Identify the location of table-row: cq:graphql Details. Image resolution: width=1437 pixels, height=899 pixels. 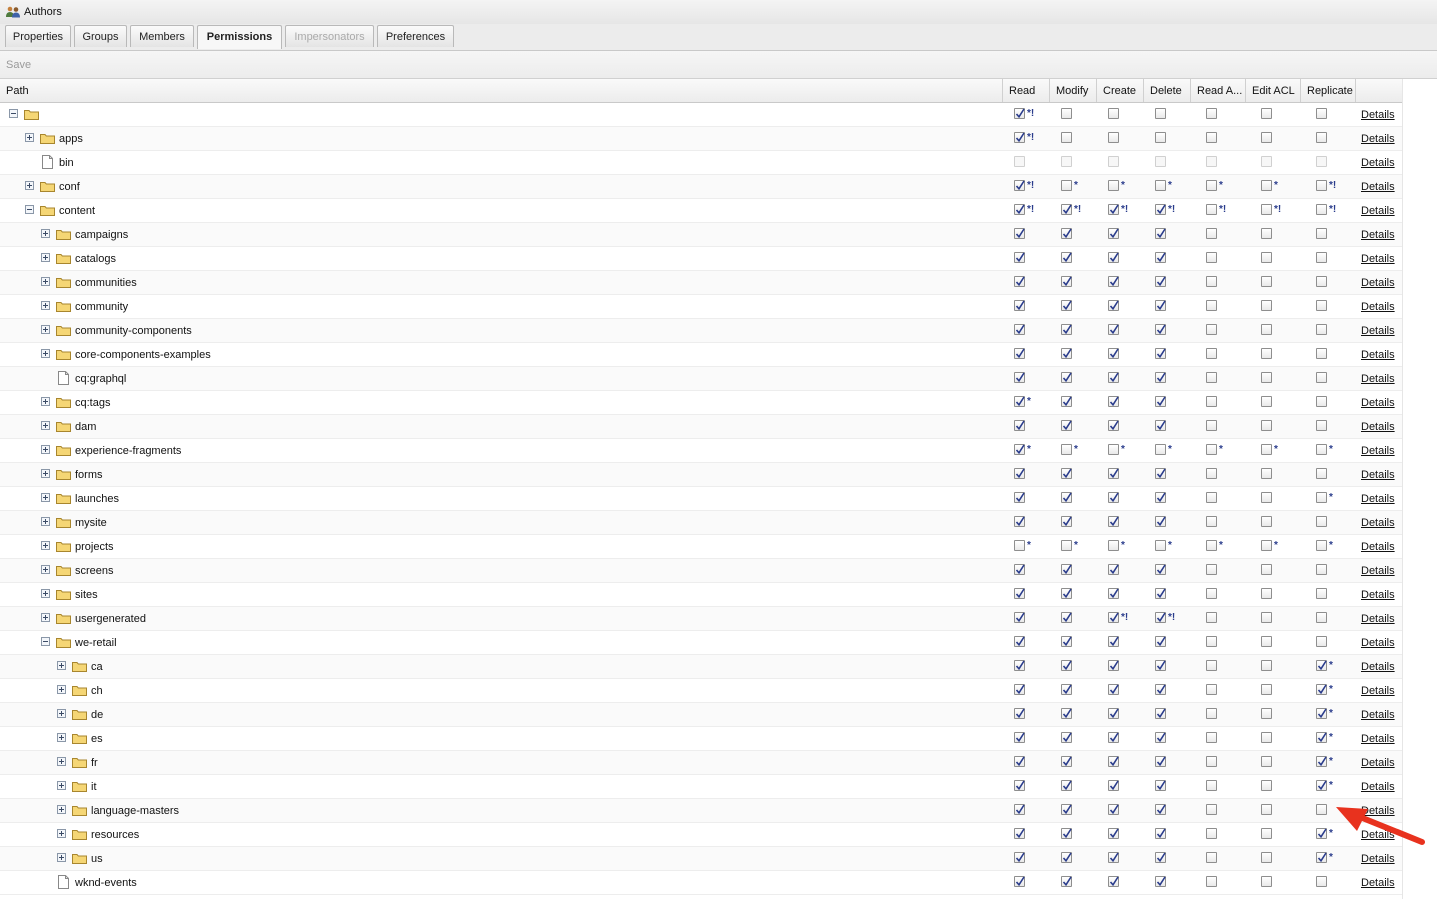
(701, 379).